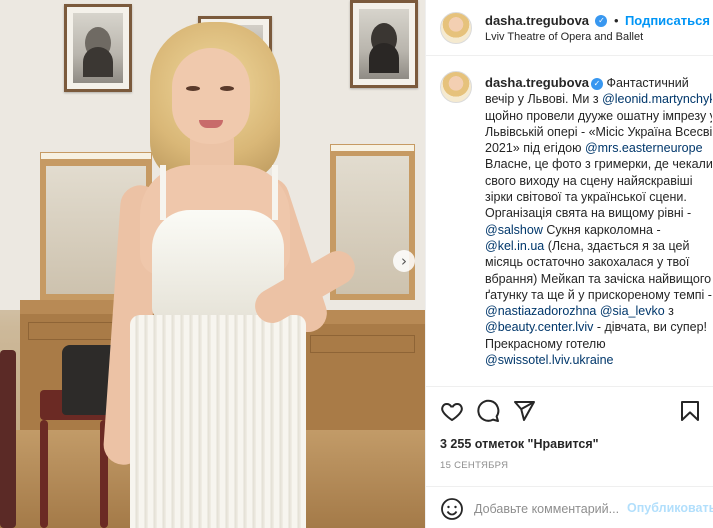 Image resolution: width=713 pixels, height=528 pixels. I want to click on location-link: Lviv Theatre of Opera and Ballet, so click(564, 37).